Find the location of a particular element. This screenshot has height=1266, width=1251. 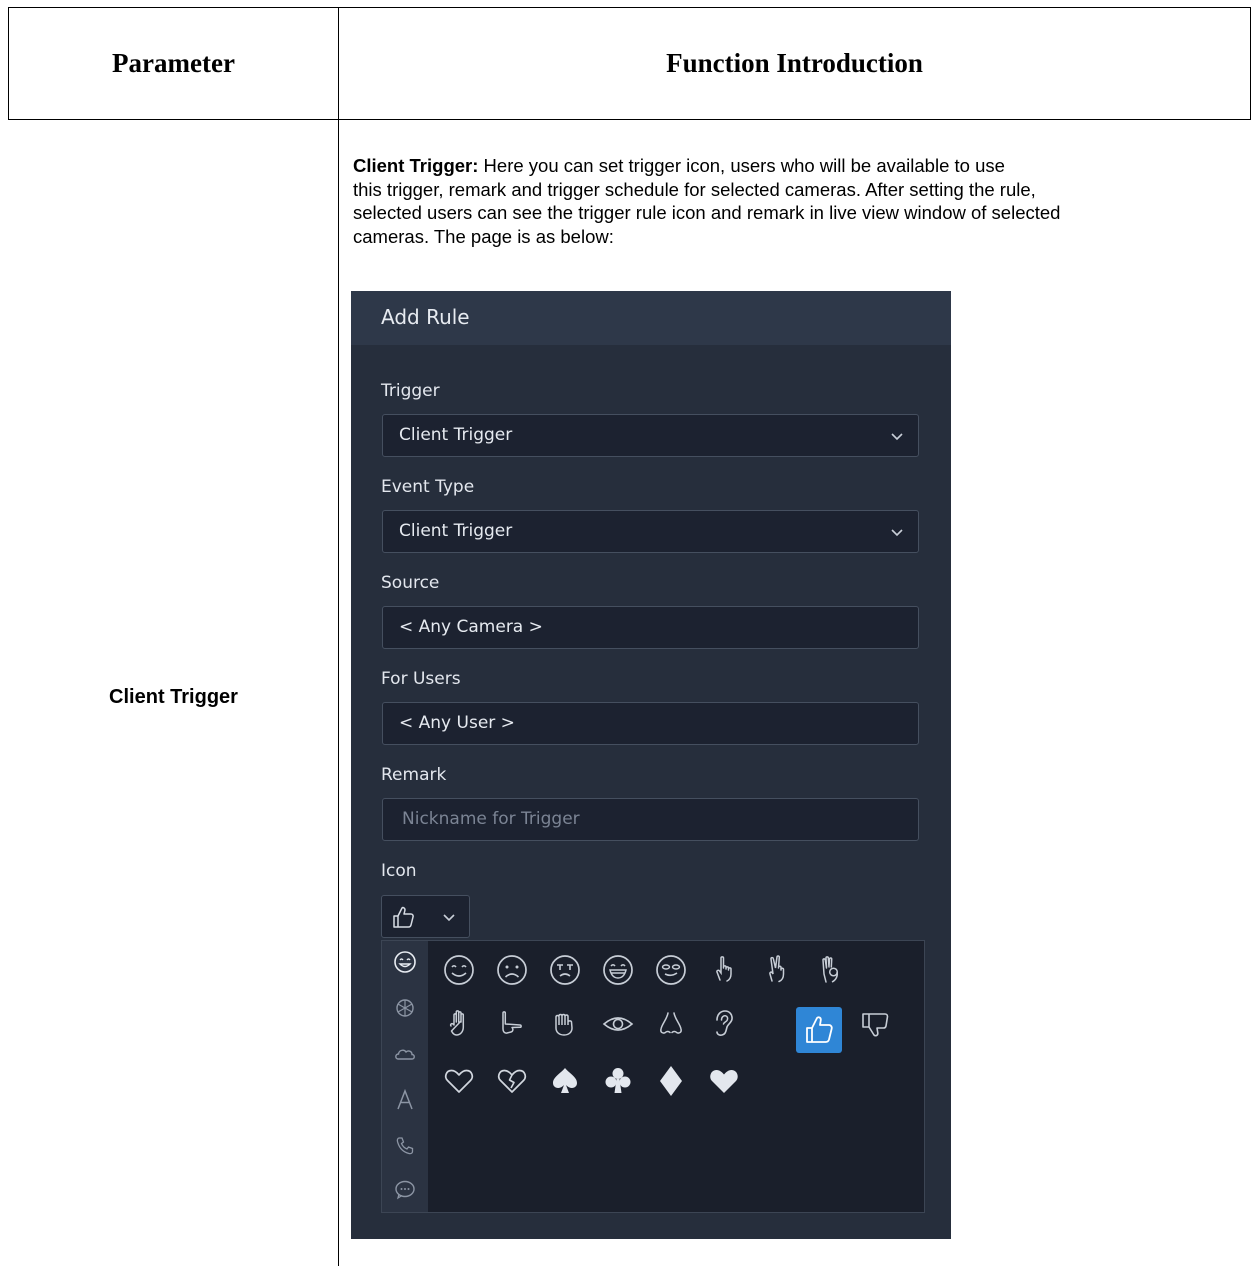

icon-select is located at coordinates (425, 916).